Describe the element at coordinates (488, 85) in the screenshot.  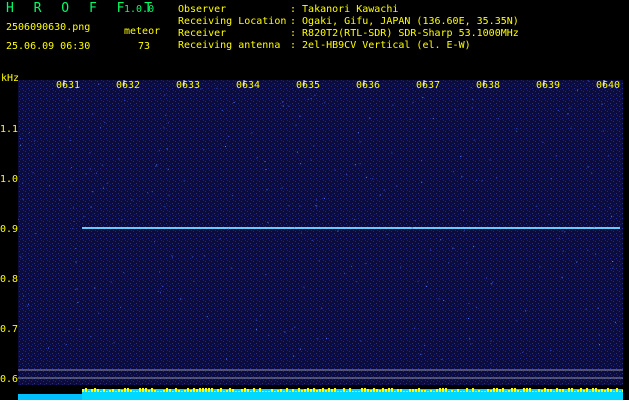
I see `x-tick-label: 0638` at that location.